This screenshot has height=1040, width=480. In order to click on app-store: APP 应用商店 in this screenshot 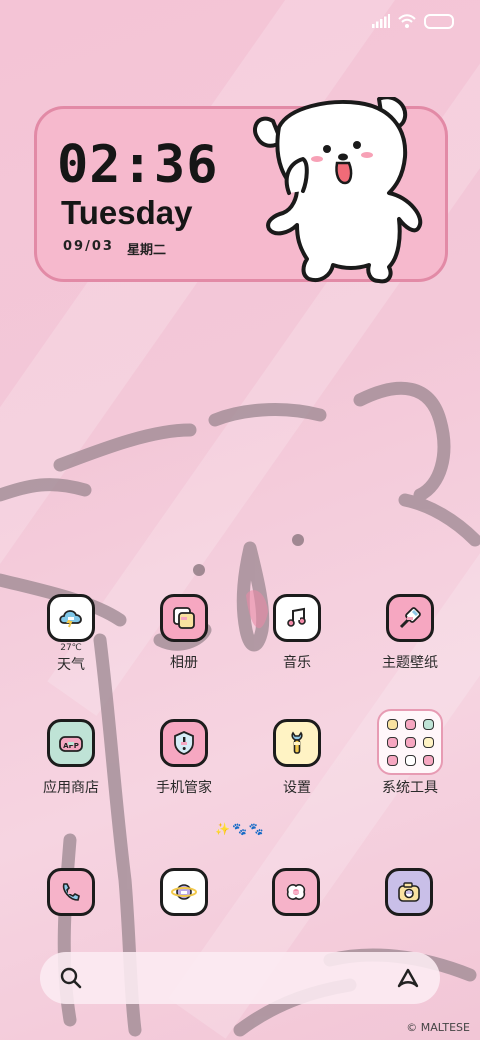, I will do `click(71, 758)`.